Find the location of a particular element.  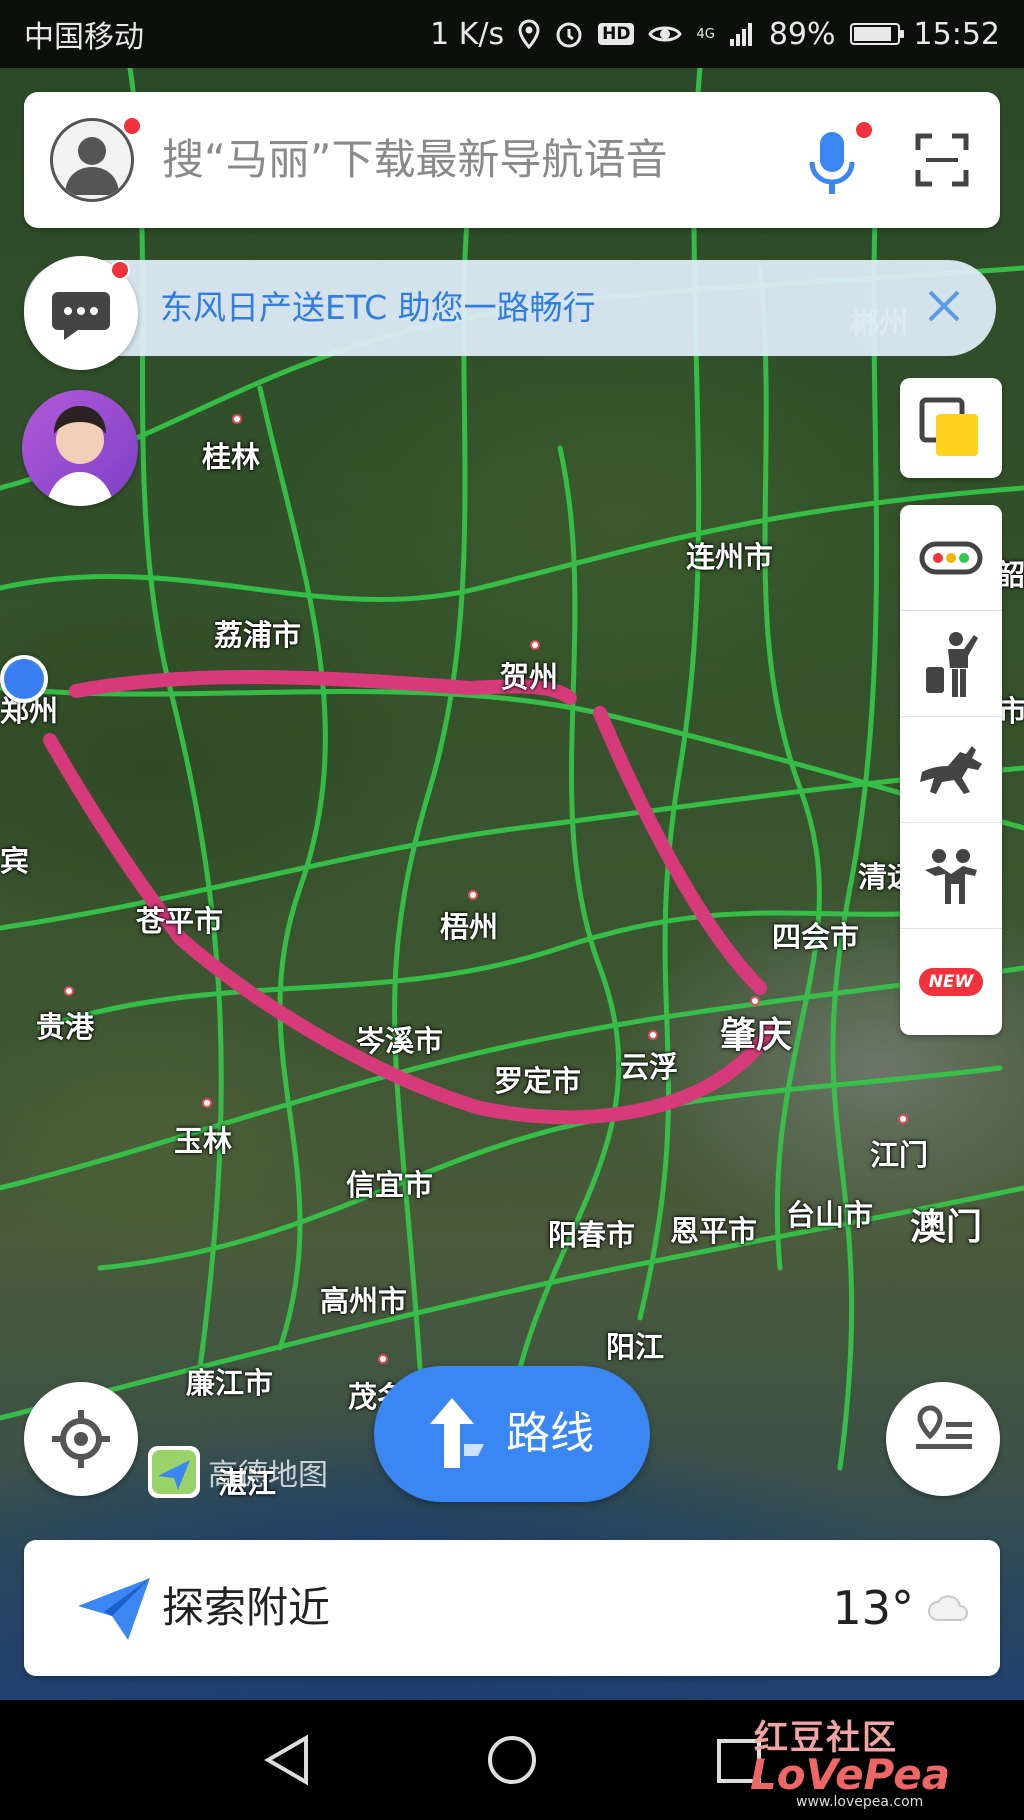

search-input: 搜“马丽”下载最新导航语音 is located at coordinates (415, 160).